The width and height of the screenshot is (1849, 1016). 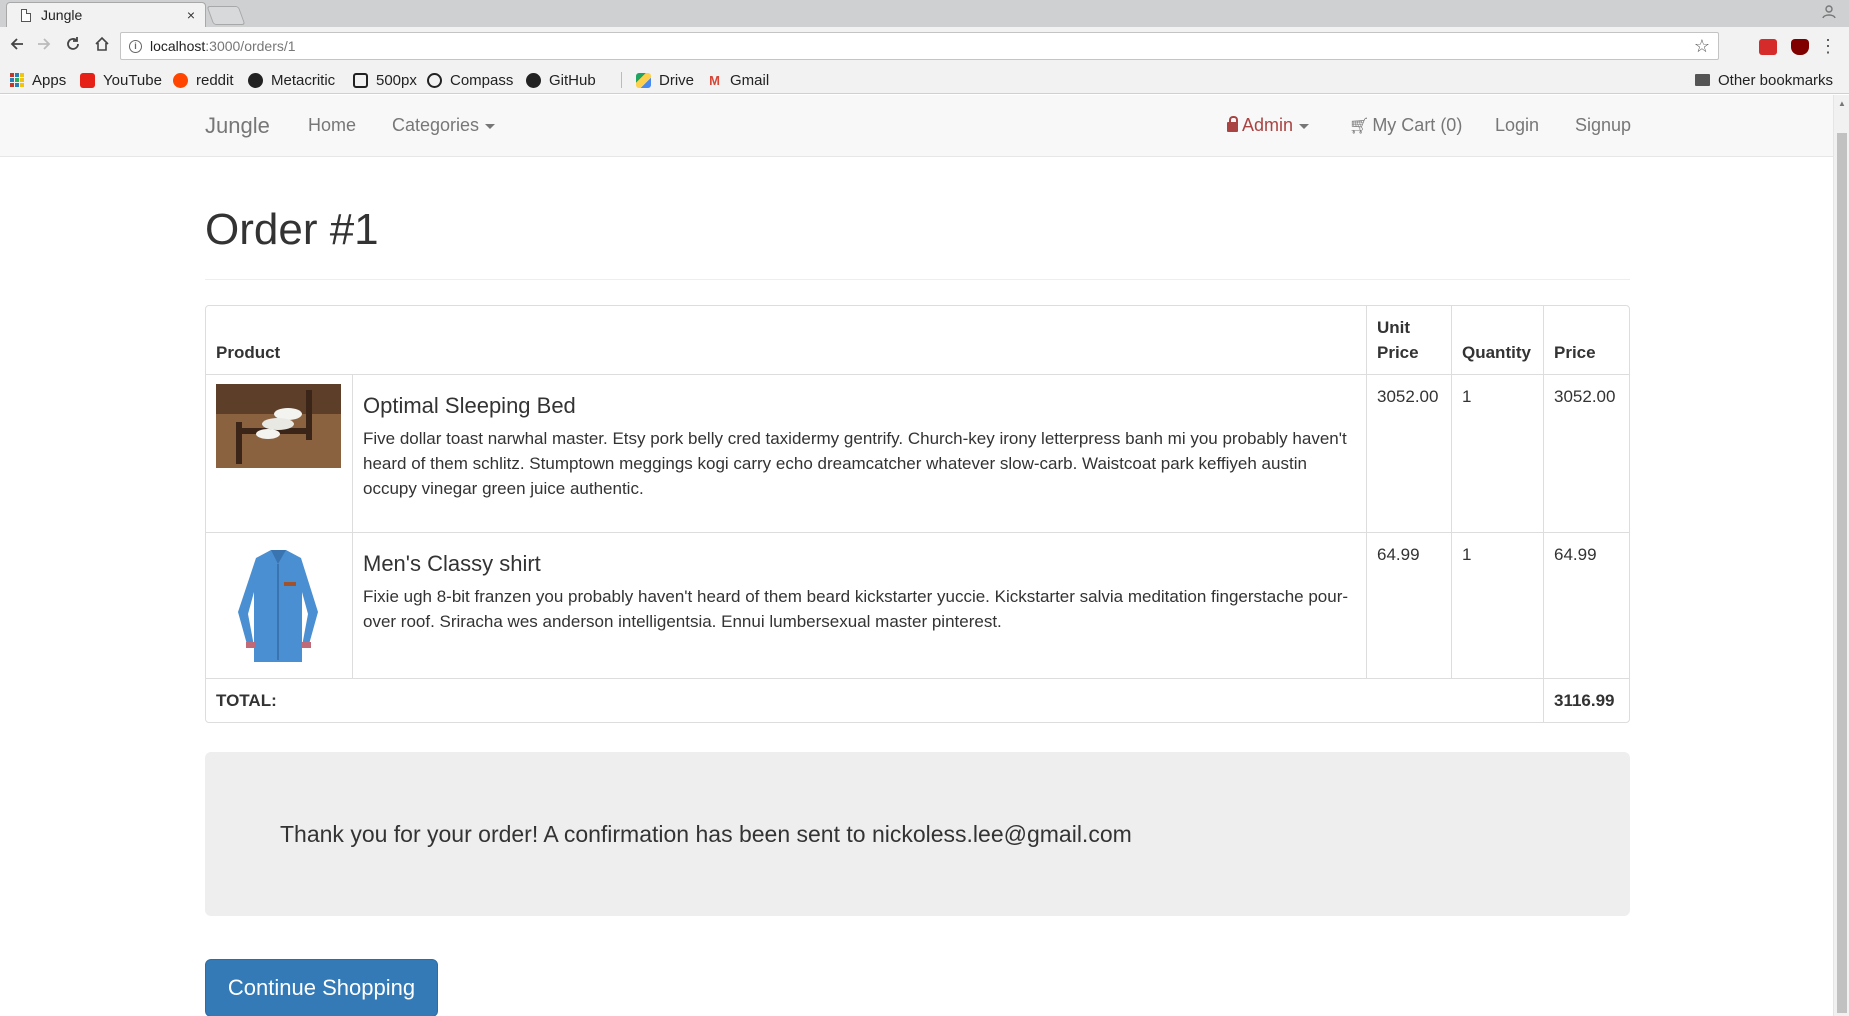 I want to click on bookmark-label: YouTube, so click(x=132, y=80).